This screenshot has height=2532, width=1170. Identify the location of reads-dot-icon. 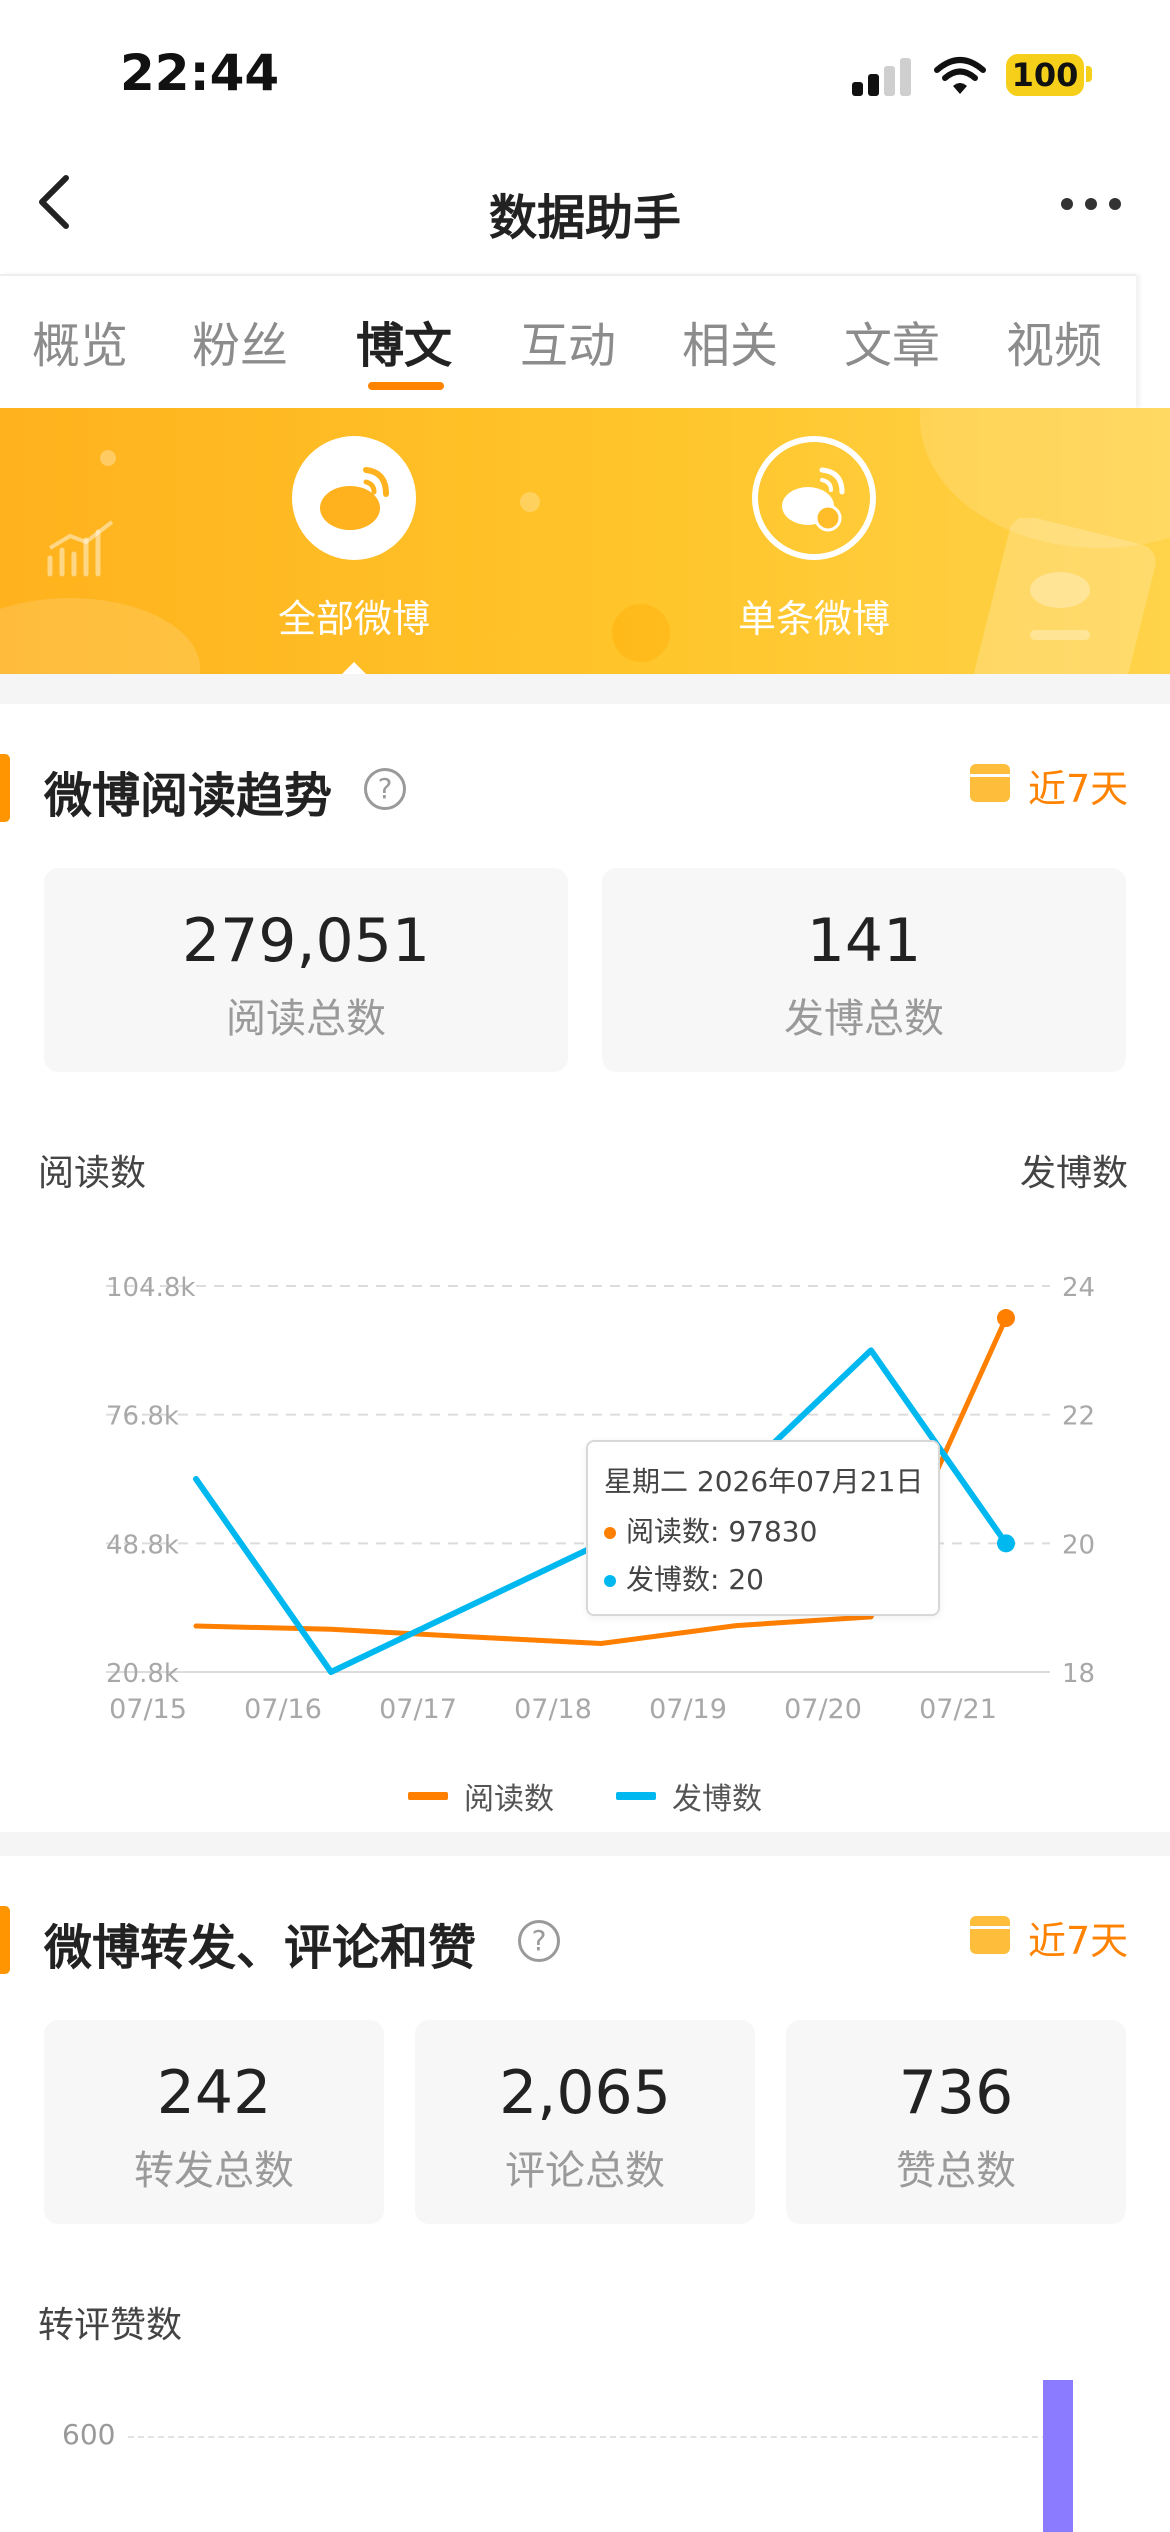
(610, 1533).